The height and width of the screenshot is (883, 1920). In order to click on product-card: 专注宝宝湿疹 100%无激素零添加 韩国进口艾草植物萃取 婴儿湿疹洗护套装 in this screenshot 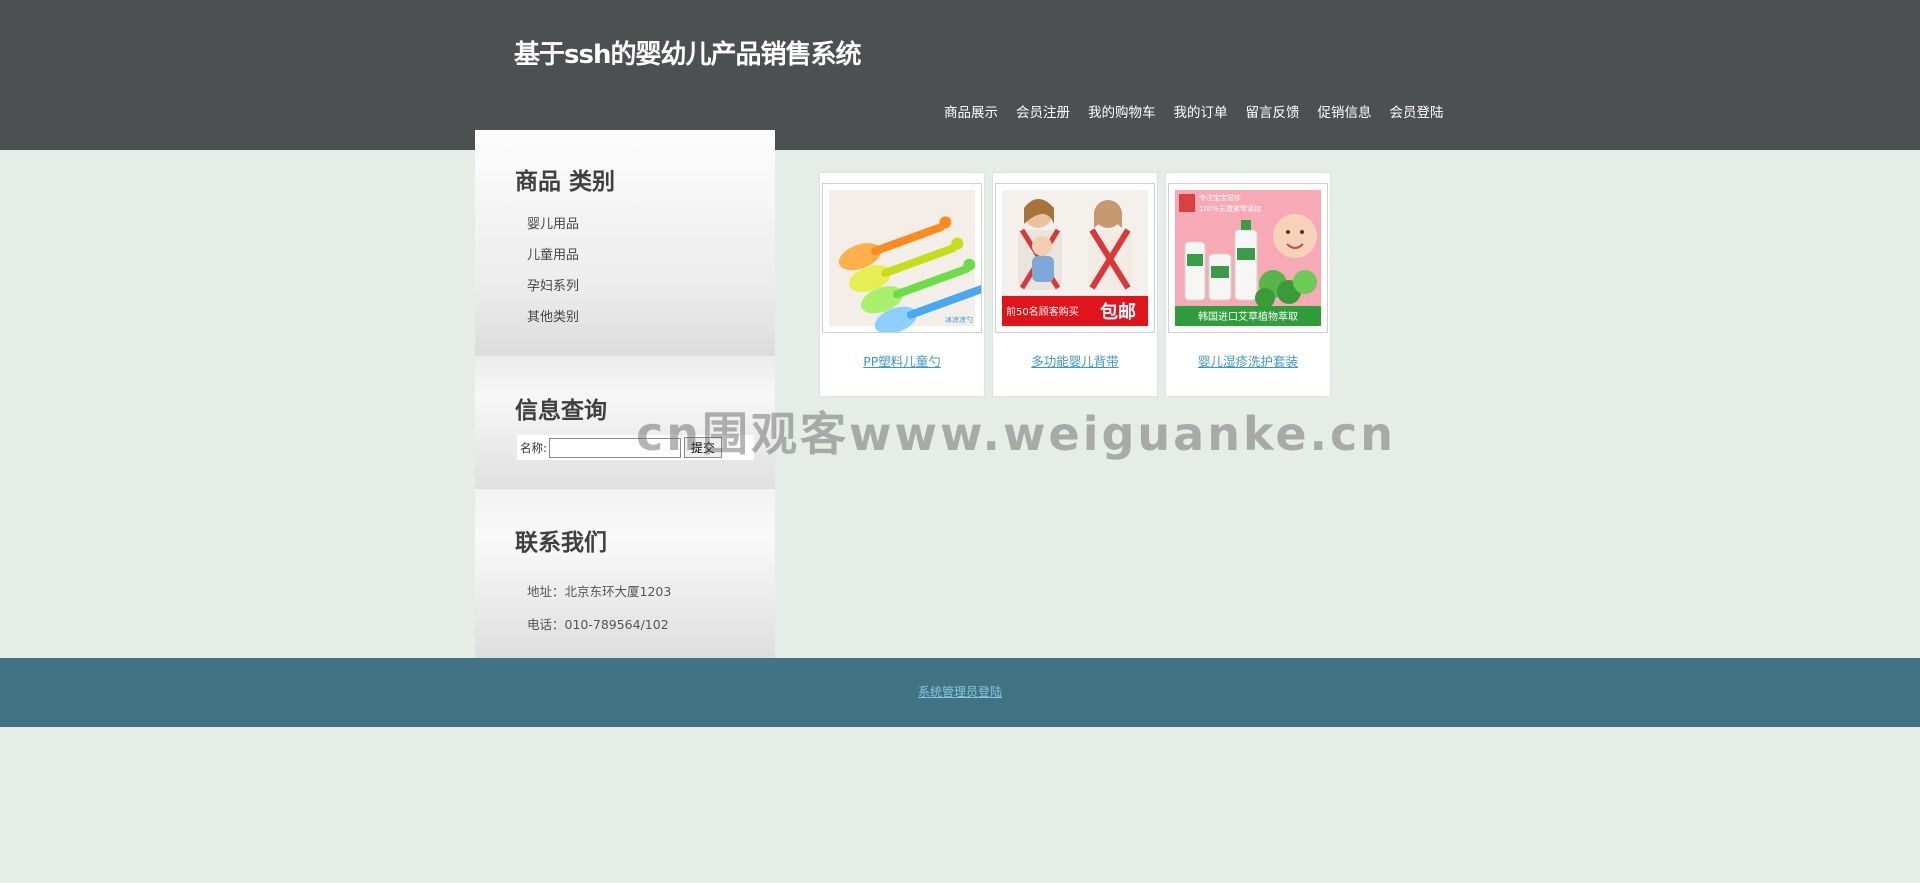, I will do `click(1248, 284)`.